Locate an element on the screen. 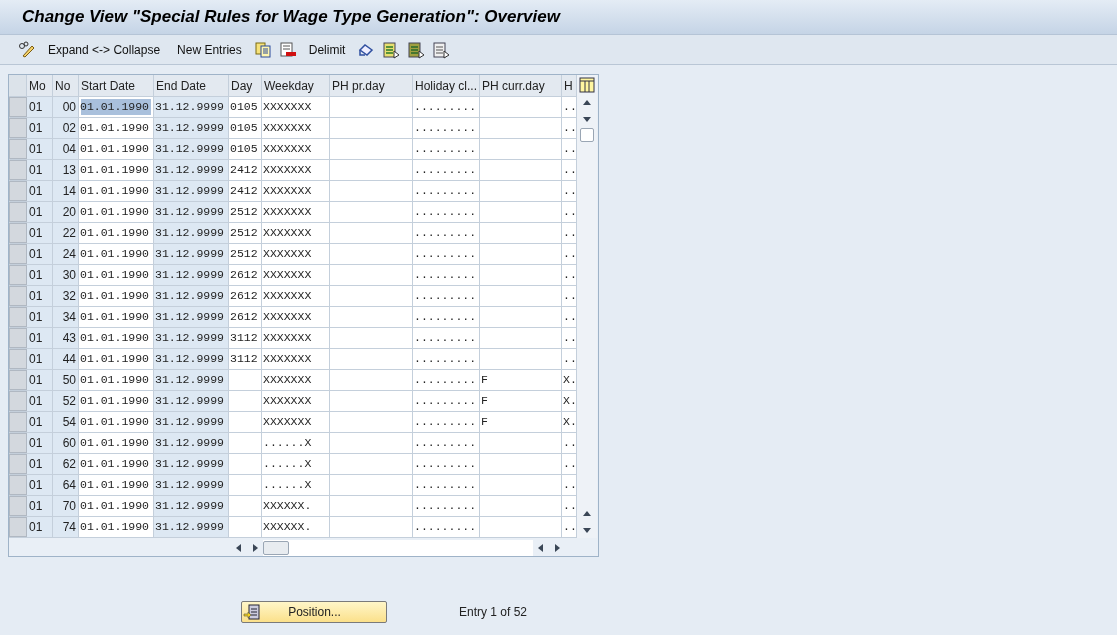  toolbar-button: Expand <-> Collapse is located at coordinates (104, 49).